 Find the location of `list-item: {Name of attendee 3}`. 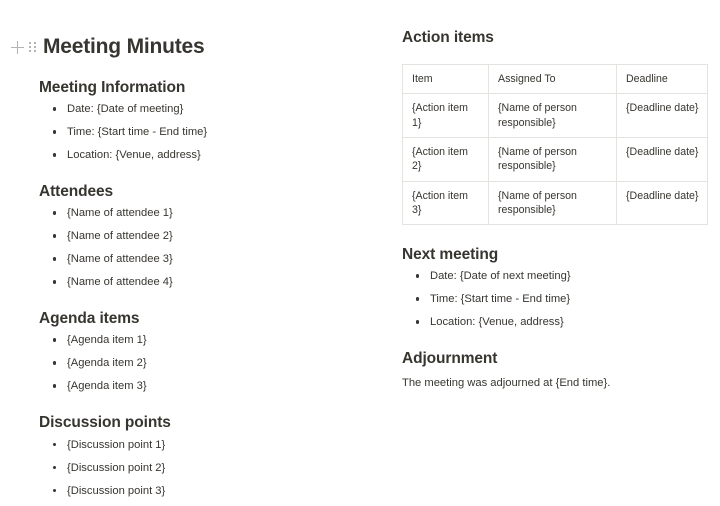

list-item: {Name of attendee 3} is located at coordinates (204, 259).